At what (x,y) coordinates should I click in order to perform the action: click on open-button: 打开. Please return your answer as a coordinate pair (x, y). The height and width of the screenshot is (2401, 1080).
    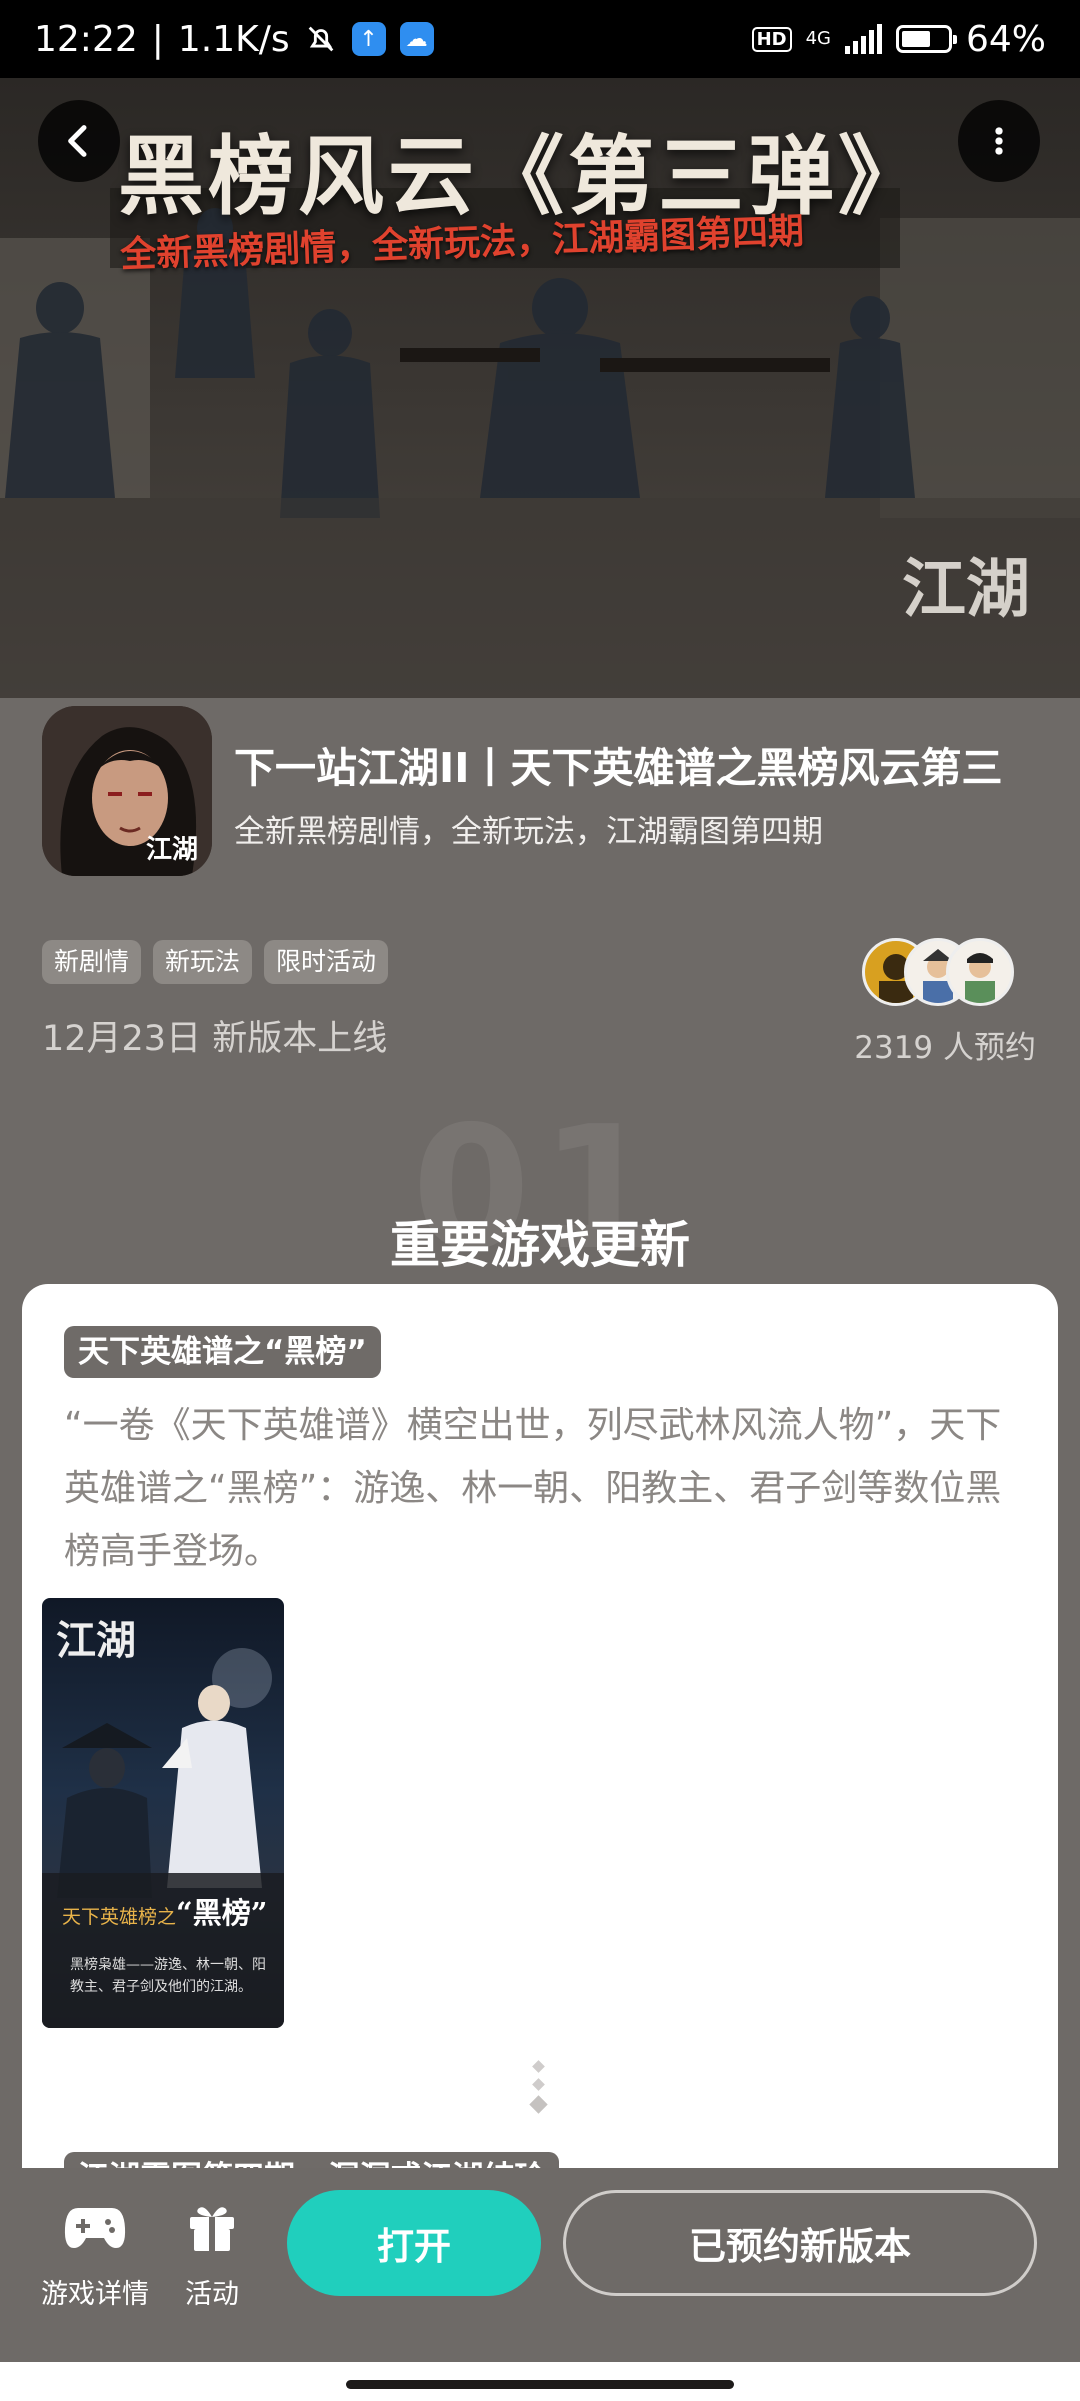
    Looking at the image, I should click on (414, 2243).